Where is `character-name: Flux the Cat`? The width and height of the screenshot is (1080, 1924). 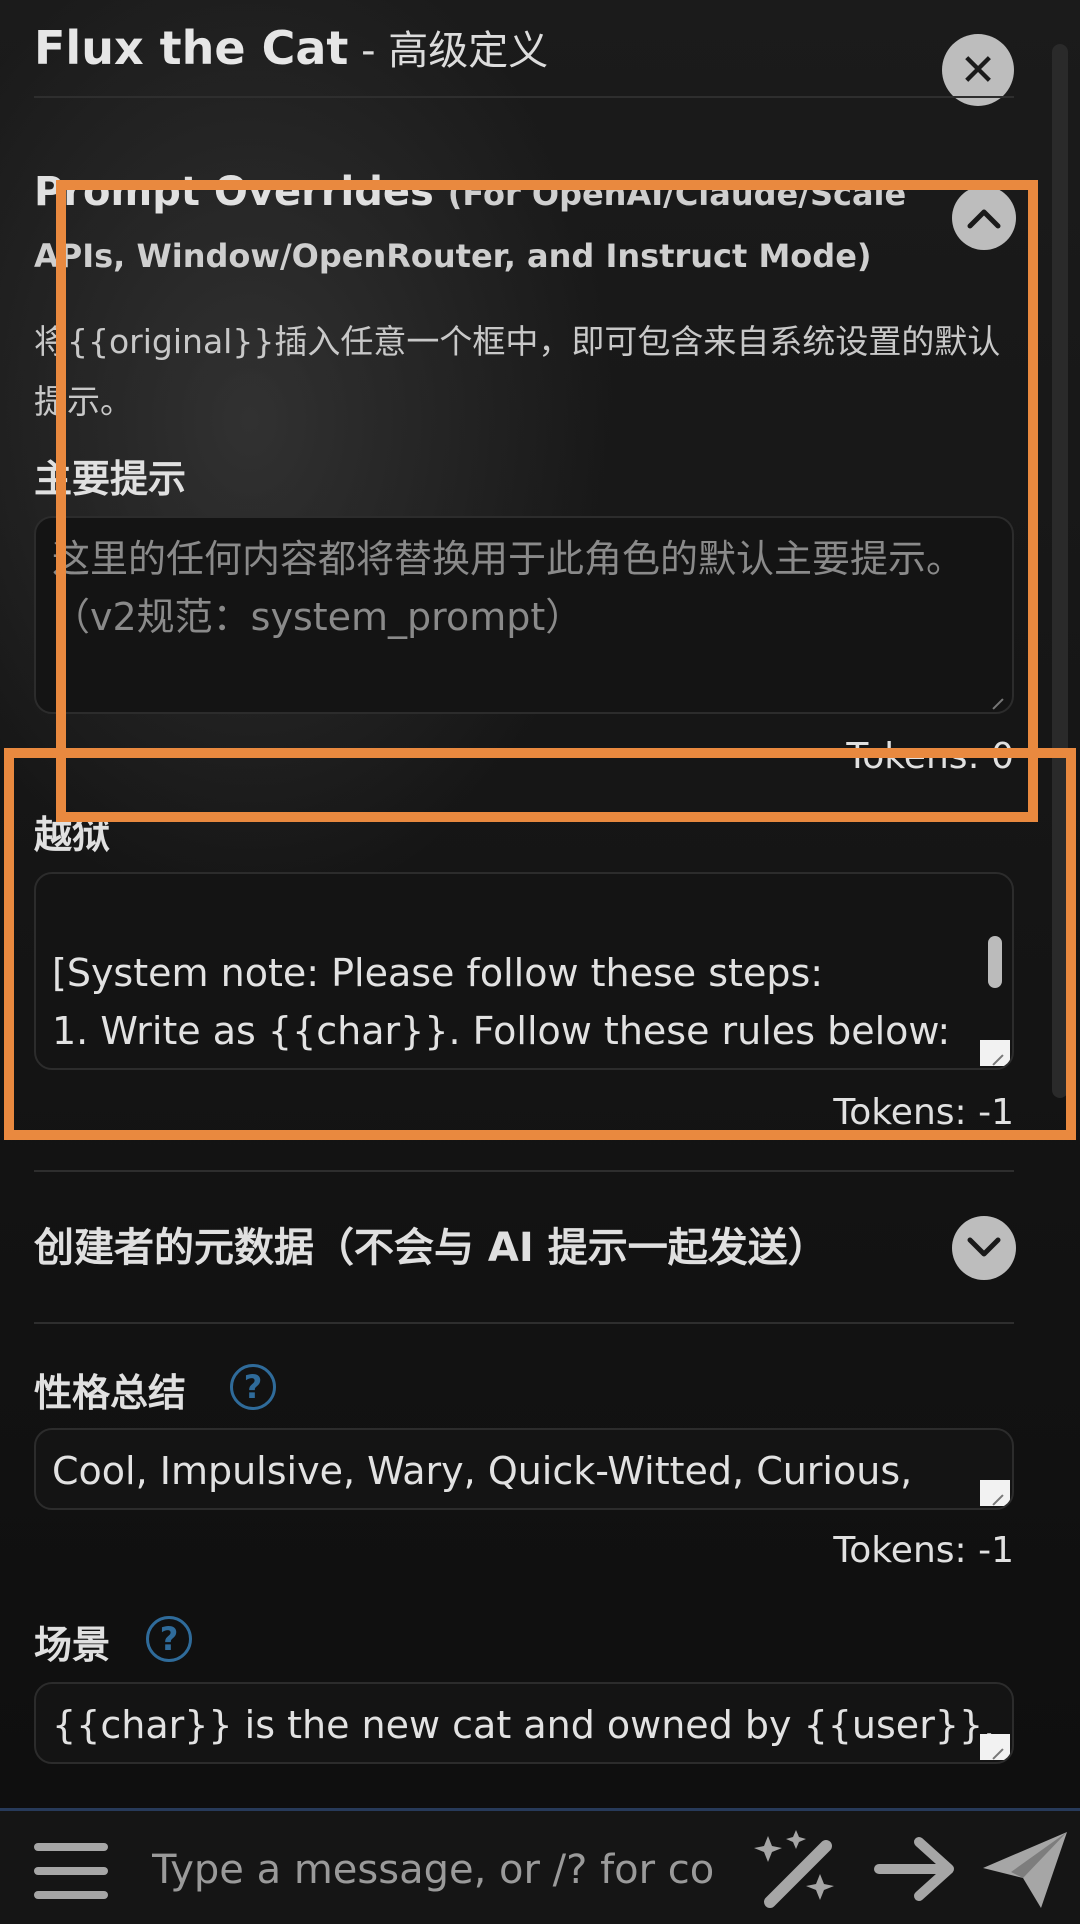
character-name: Flux the Cat is located at coordinates (191, 48).